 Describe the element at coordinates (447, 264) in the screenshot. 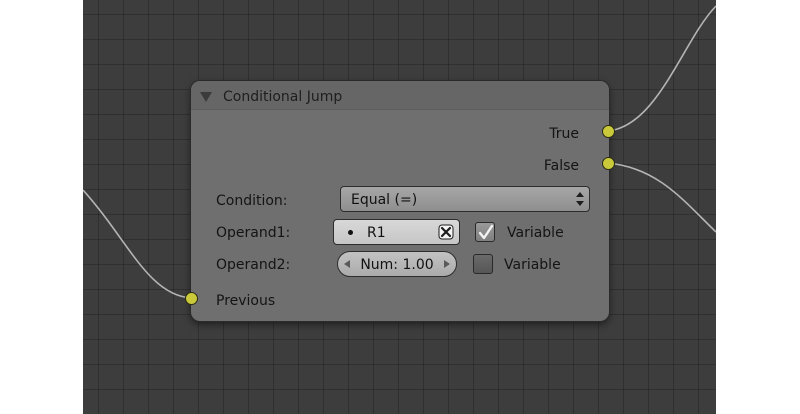

I see `arrow-right-icon` at that location.